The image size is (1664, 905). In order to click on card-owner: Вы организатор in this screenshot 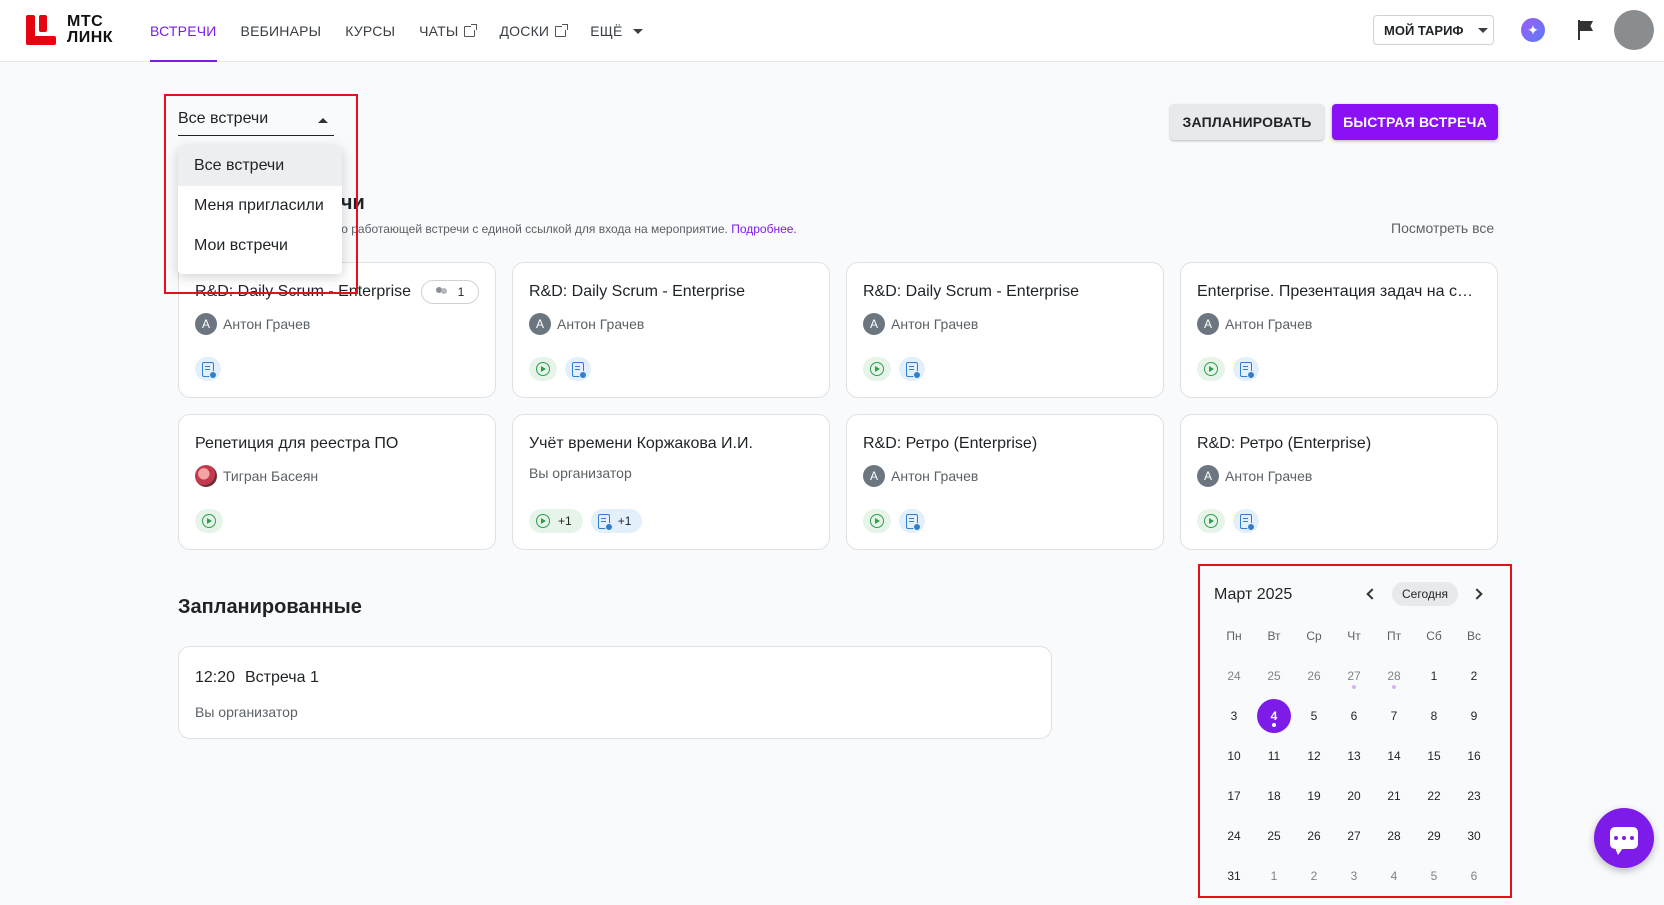, I will do `click(580, 473)`.